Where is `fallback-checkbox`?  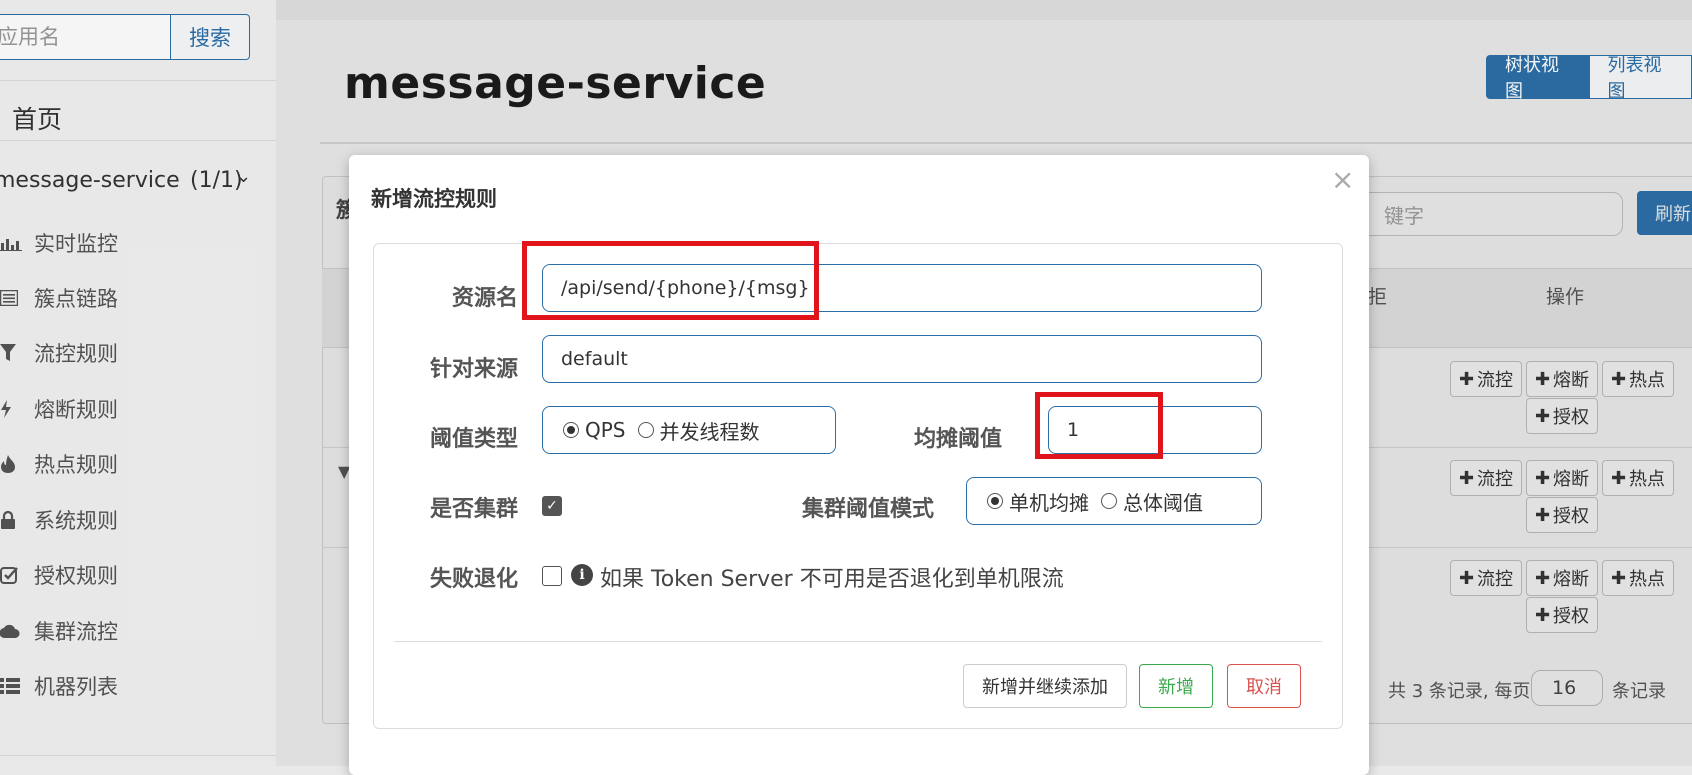 fallback-checkbox is located at coordinates (552, 576).